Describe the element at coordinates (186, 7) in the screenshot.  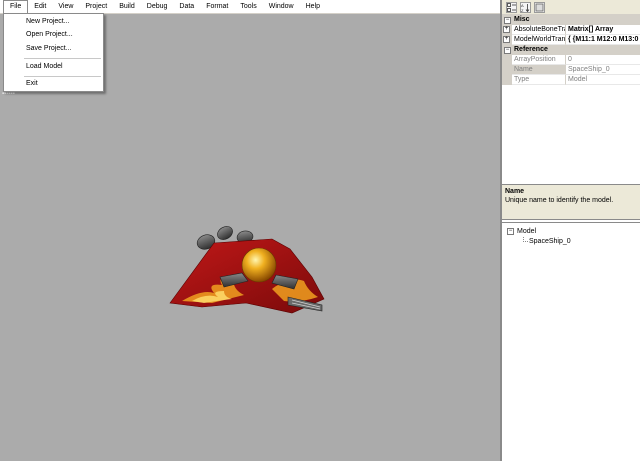
I see `menu-data: Data` at that location.